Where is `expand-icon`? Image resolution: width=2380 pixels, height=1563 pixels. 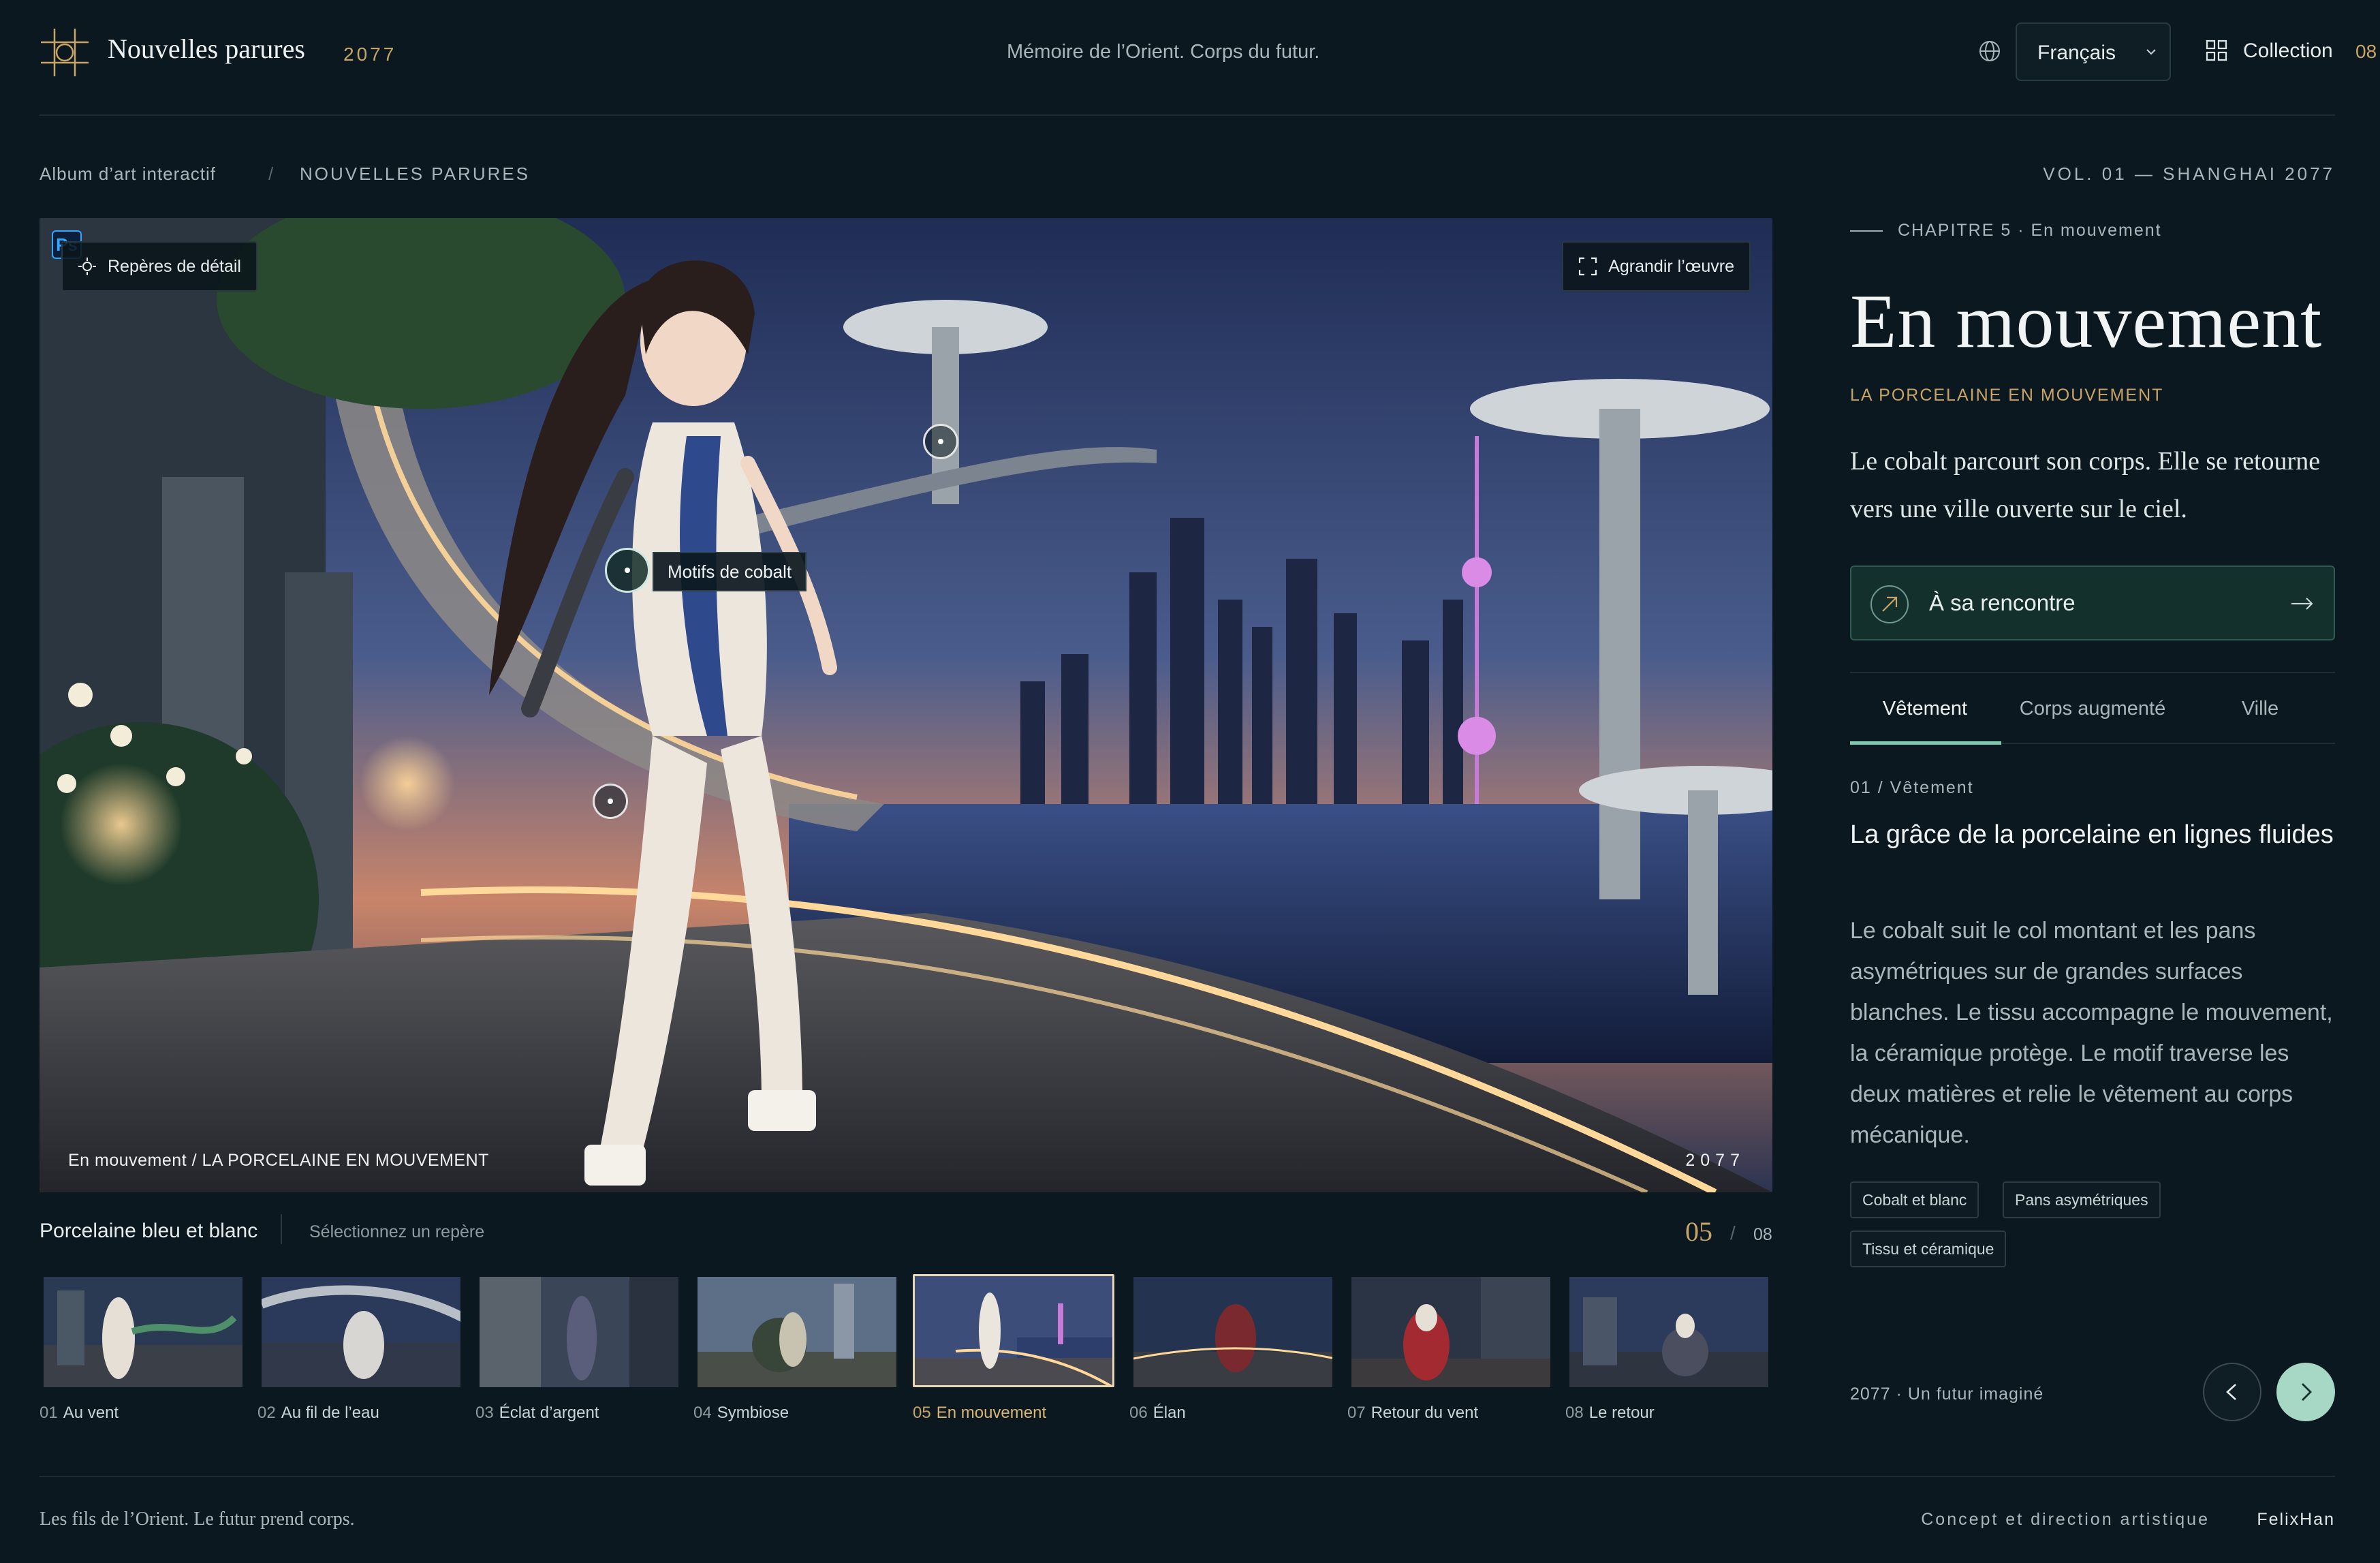
expand-icon is located at coordinates (1588, 267).